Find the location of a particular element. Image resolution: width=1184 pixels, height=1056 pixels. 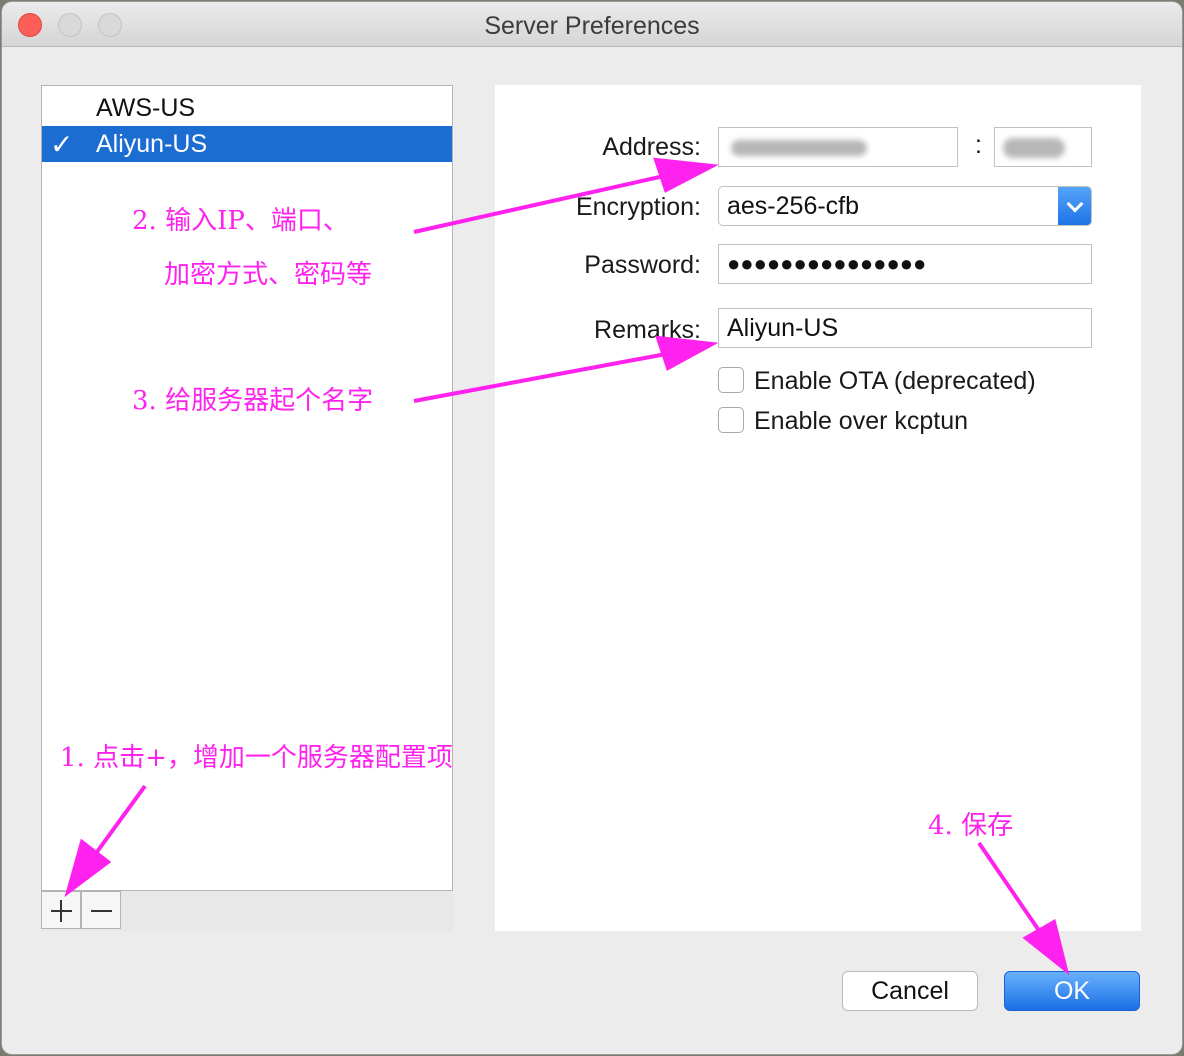

arrowhead-add is located at coordinates (88, 868).